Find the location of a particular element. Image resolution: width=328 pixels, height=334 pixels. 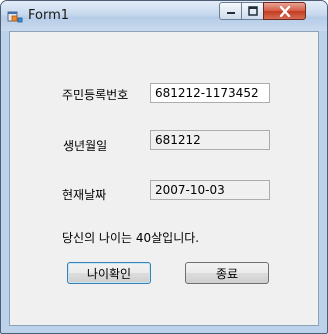

exit-button: 종료 is located at coordinates (227, 273).